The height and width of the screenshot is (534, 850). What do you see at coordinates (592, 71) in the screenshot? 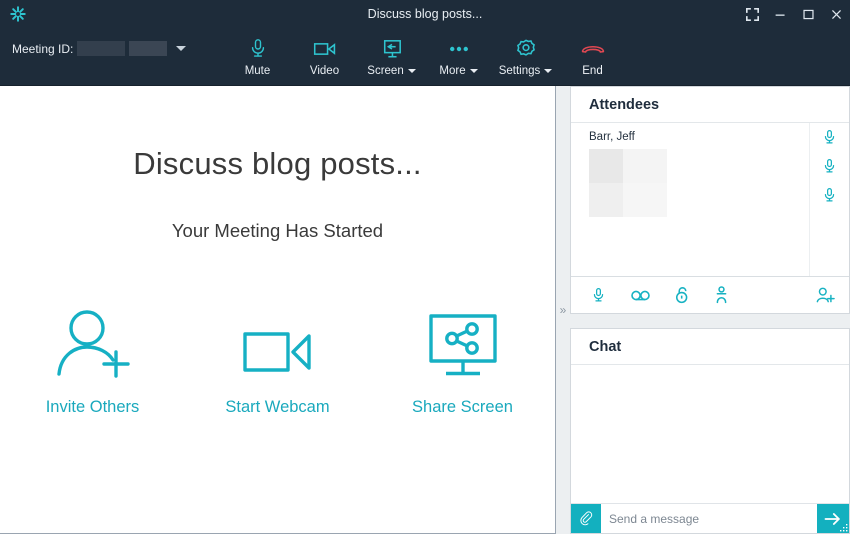
I see `end-call-button-label: End` at bounding box center [592, 71].